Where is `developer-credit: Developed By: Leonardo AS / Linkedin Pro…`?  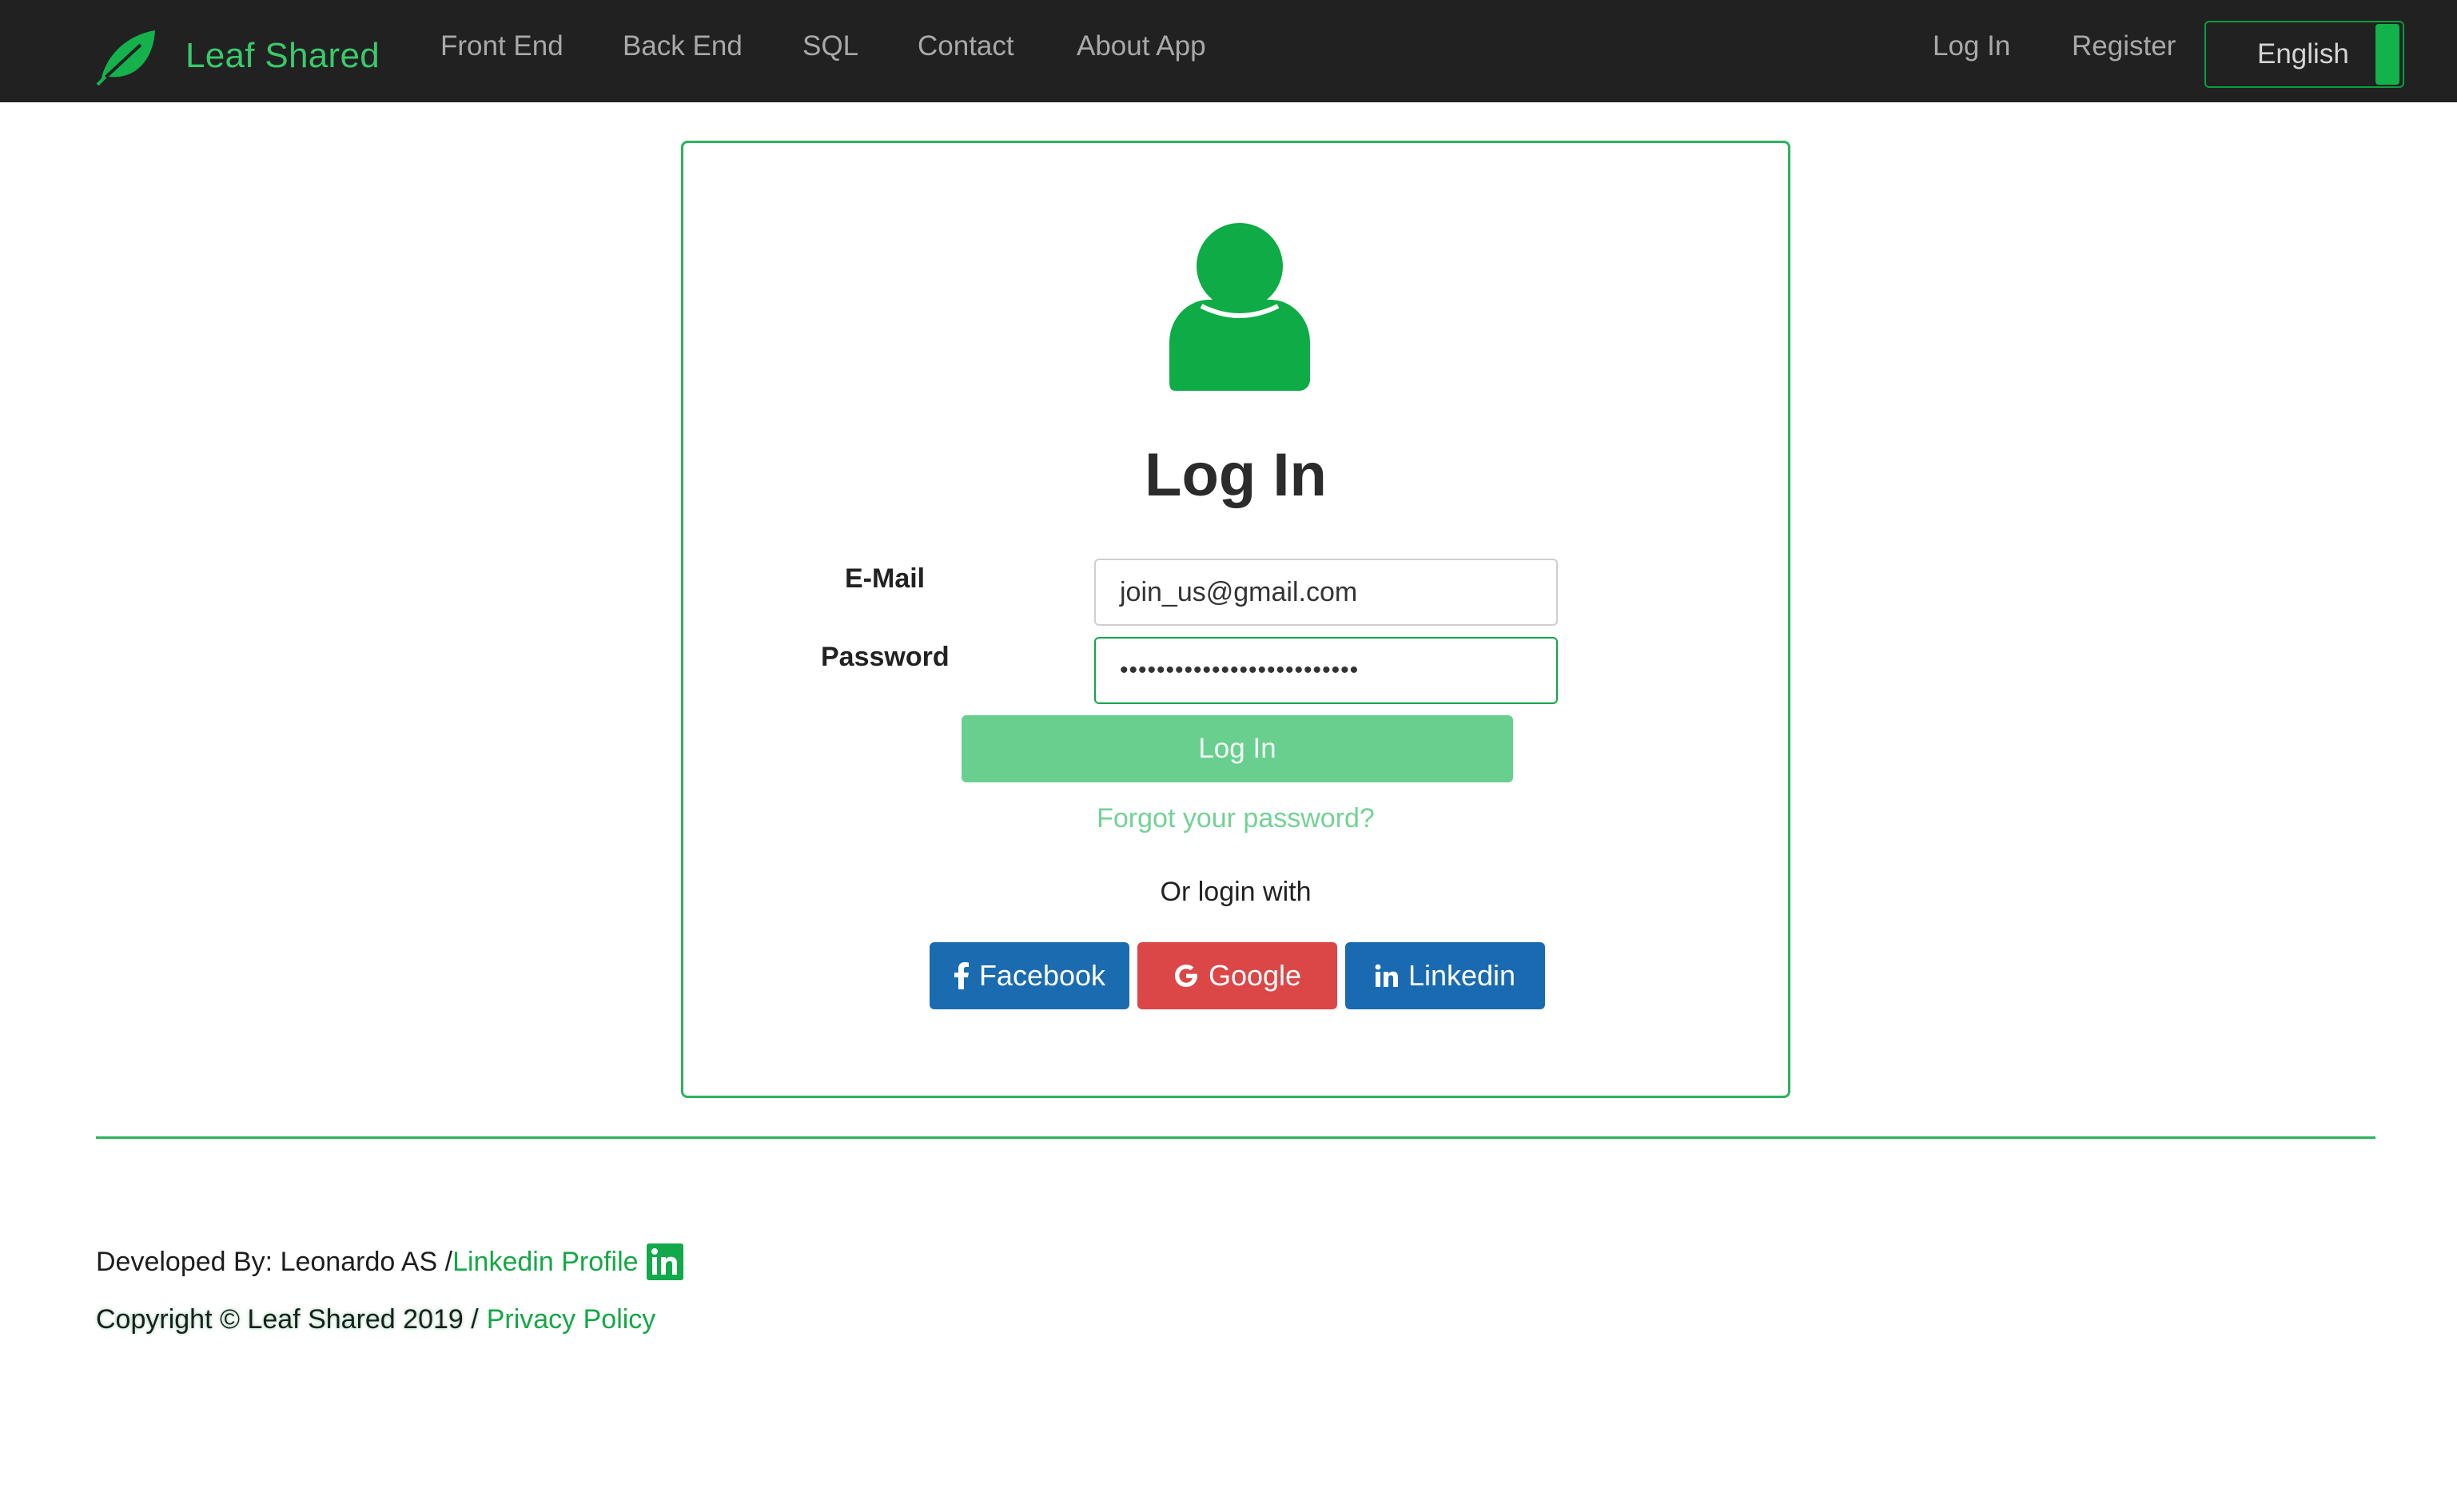 developer-credit: Developed By: Leonardo AS / Linkedin Pro… is located at coordinates (389, 1261).